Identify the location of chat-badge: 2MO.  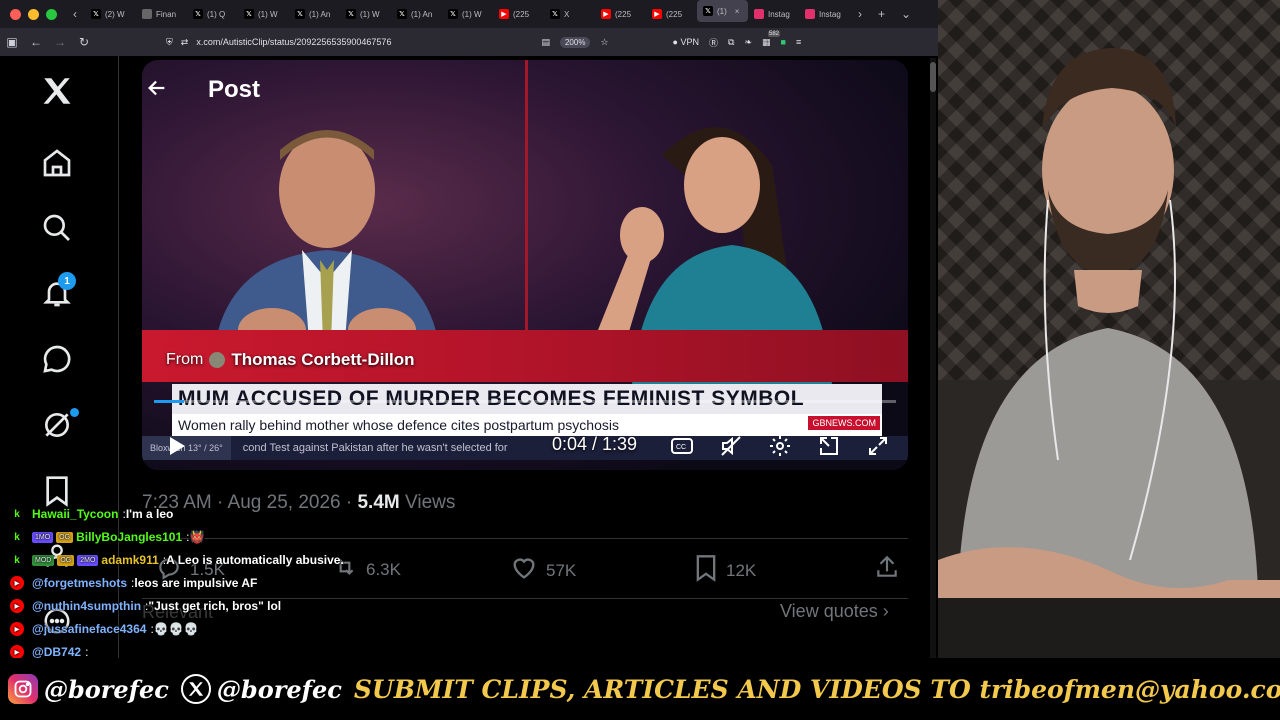
(88, 560).